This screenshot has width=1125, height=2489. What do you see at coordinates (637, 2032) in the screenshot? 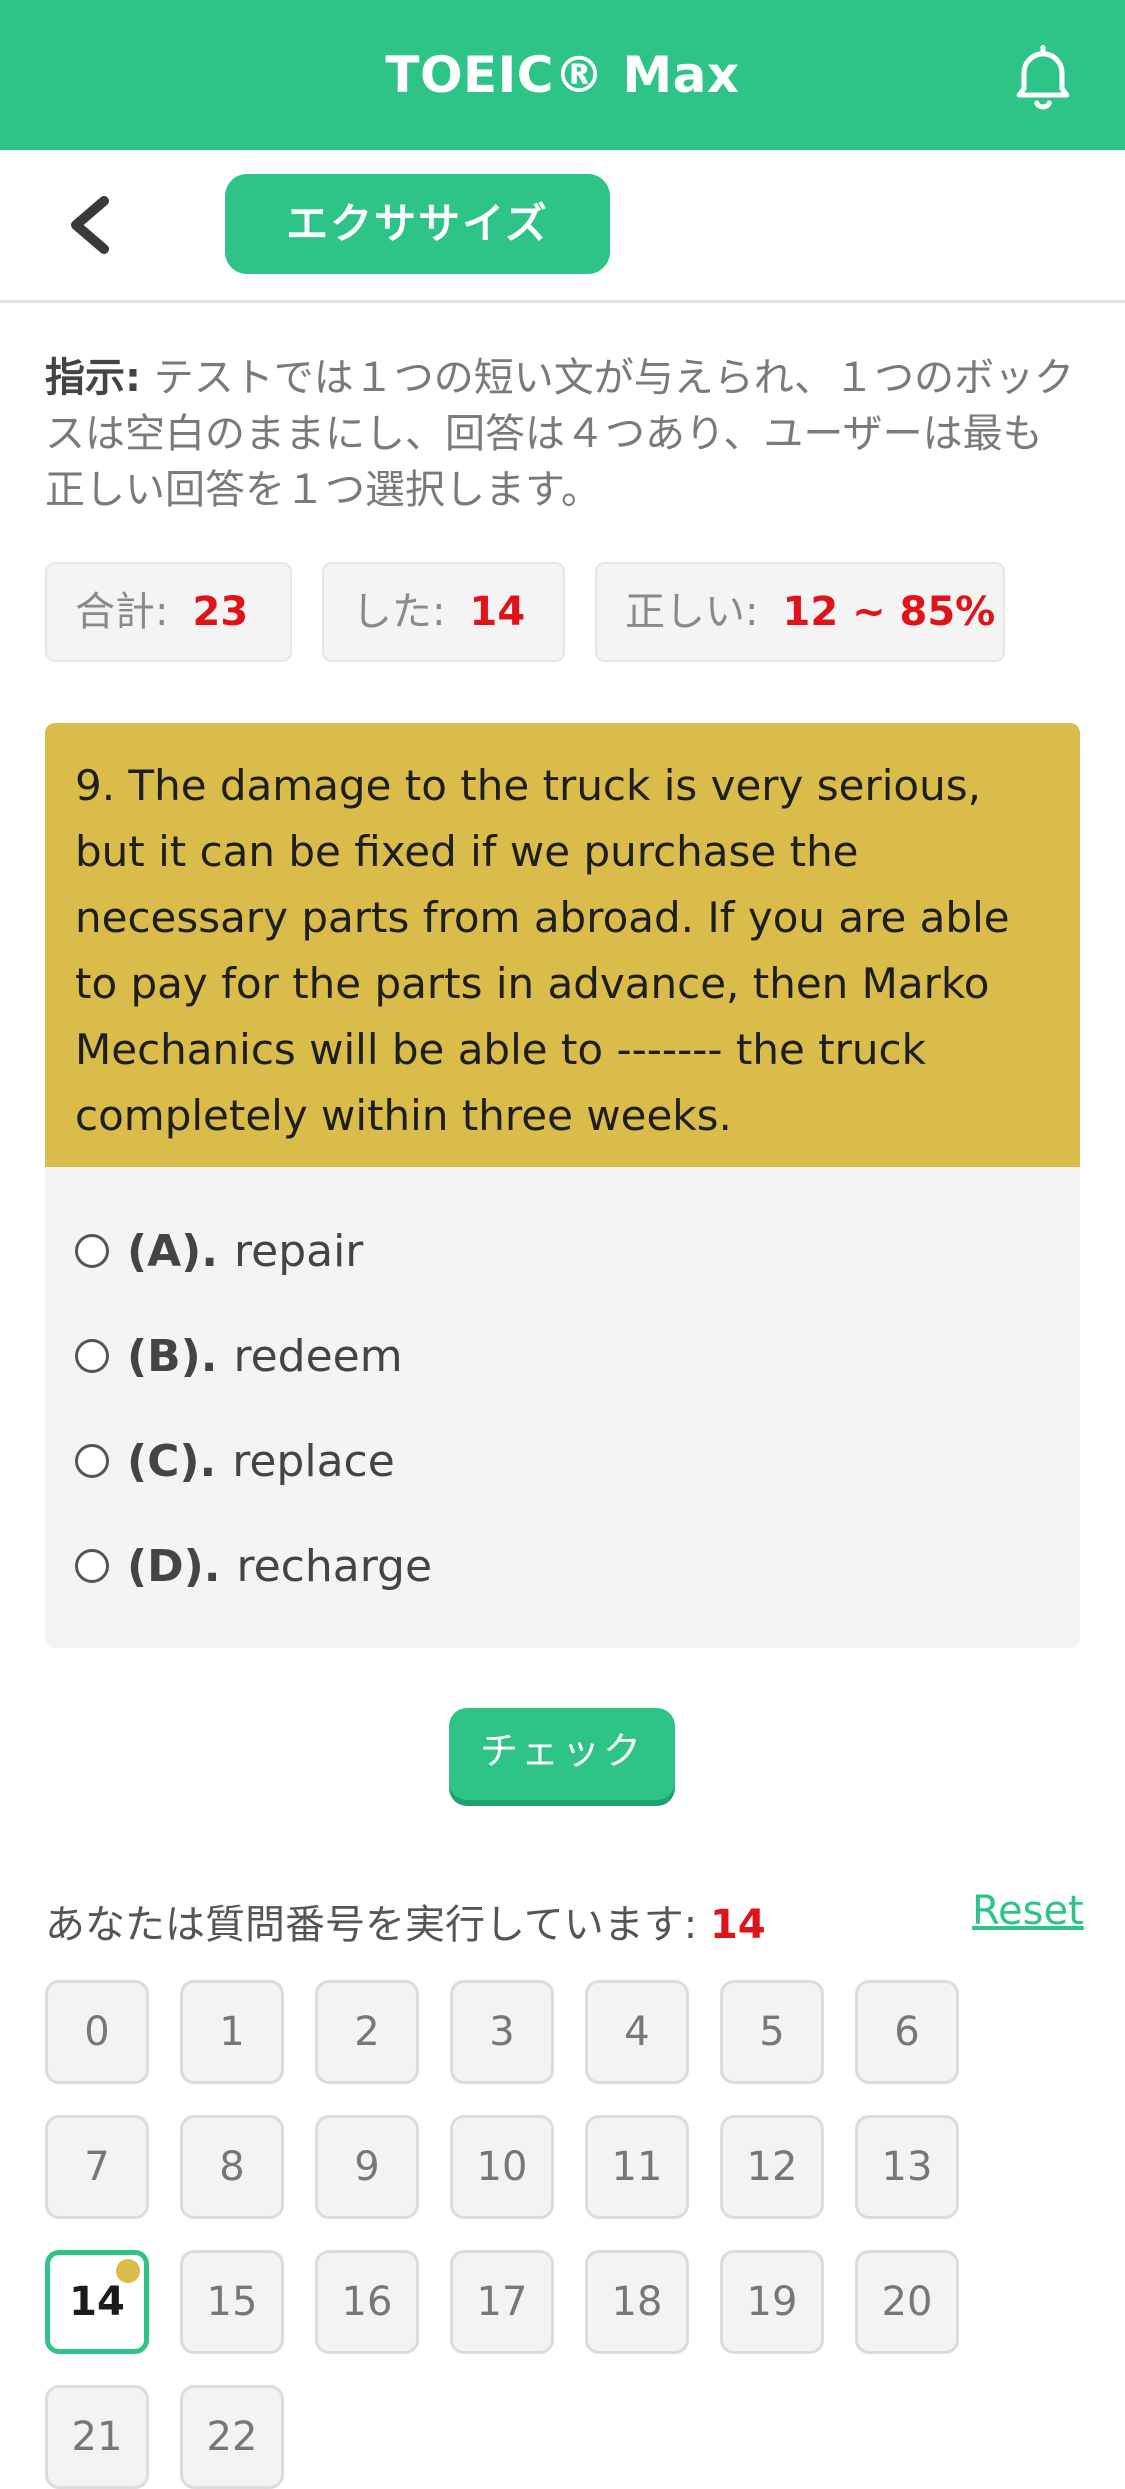
I see `question-number-button: 4` at bounding box center [637, 2032].